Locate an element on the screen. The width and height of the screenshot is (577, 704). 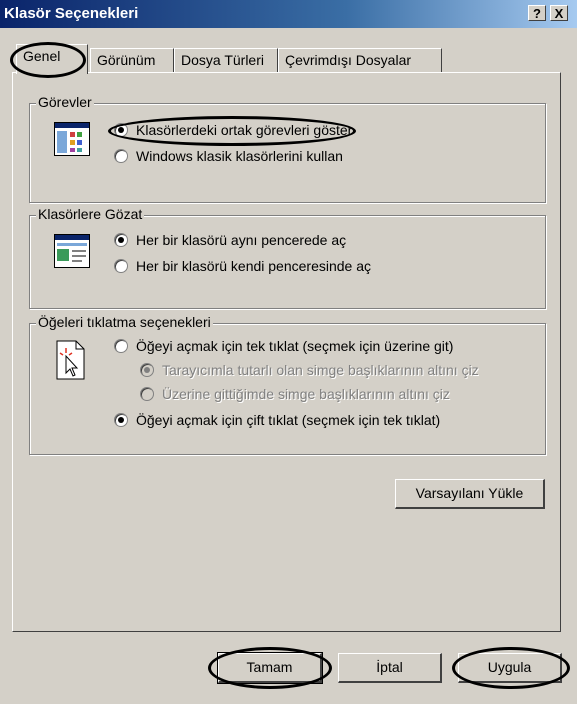
tasks-group-title: Görevler is located at coordinates (65, 102).